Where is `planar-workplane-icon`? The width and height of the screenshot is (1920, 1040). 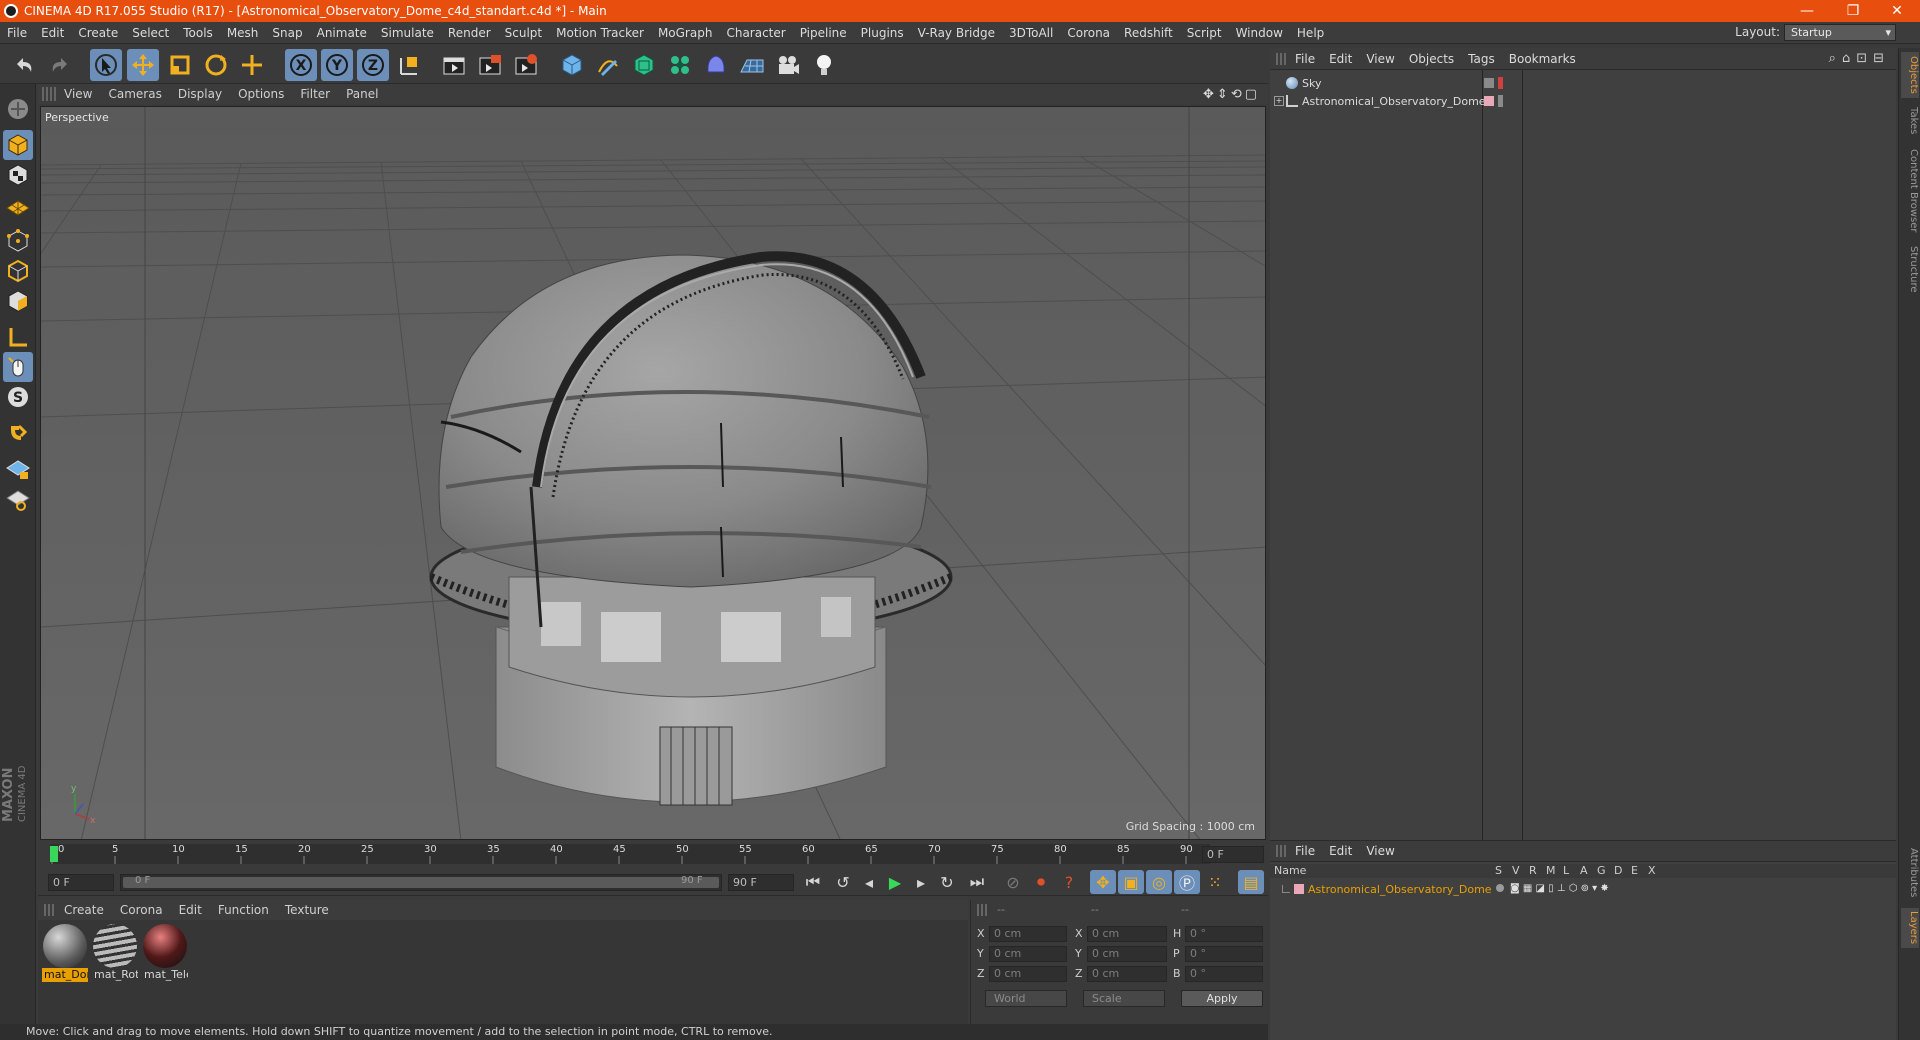 planar-workplane-icon is located at coordinates (18, 499).